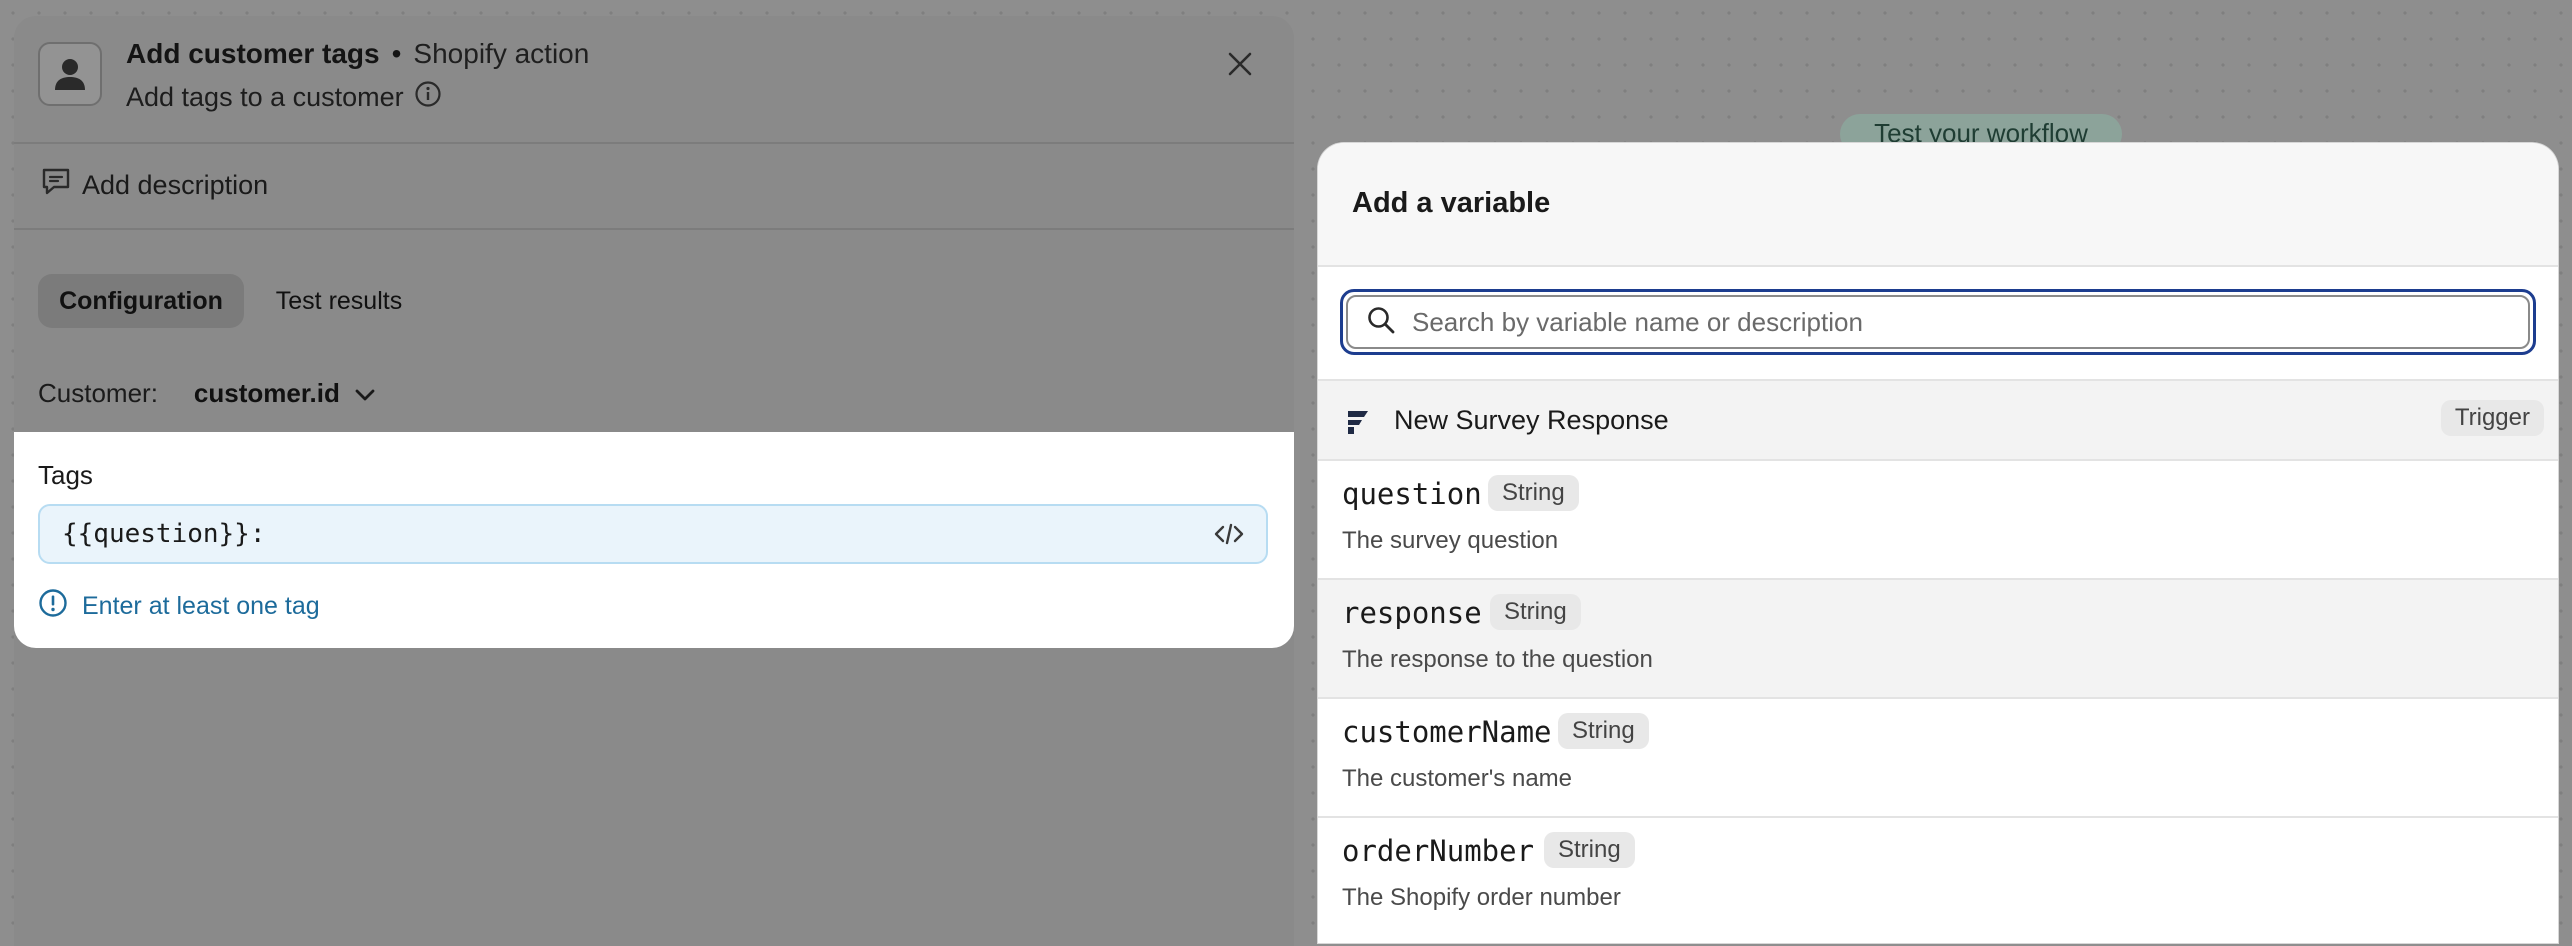 The width and height of the screenshot is (2572, 946). I want to click on variable-description: The survey question, so click(1450, 540).